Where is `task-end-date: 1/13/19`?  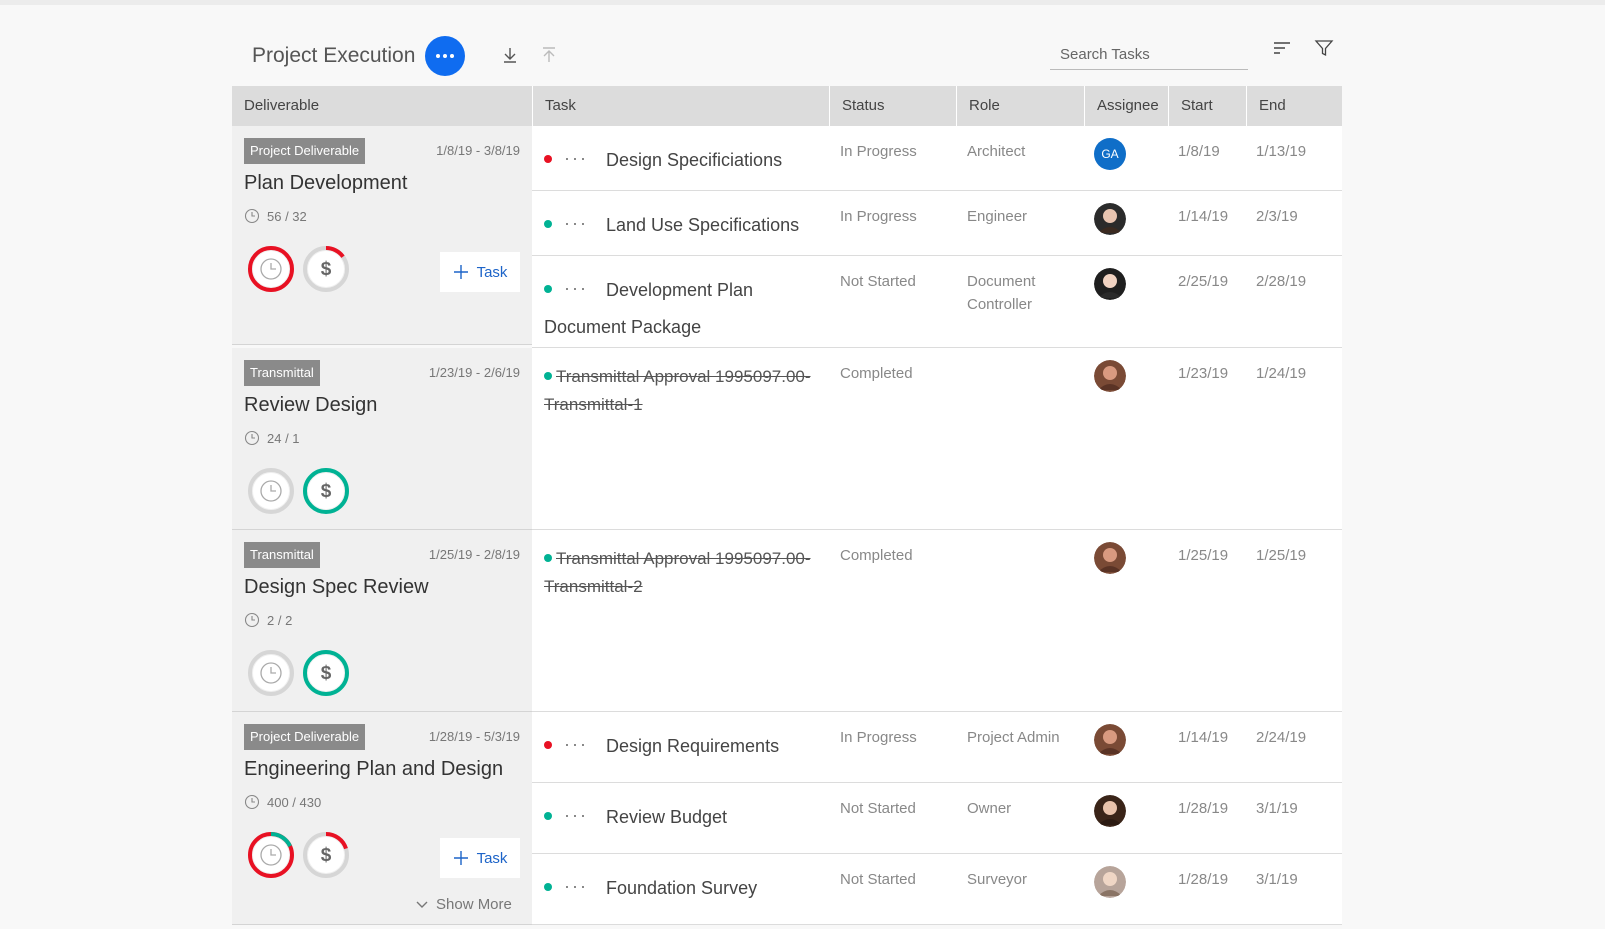
task-end-date: 1/13/19 is located at coordinates (1281, 151).